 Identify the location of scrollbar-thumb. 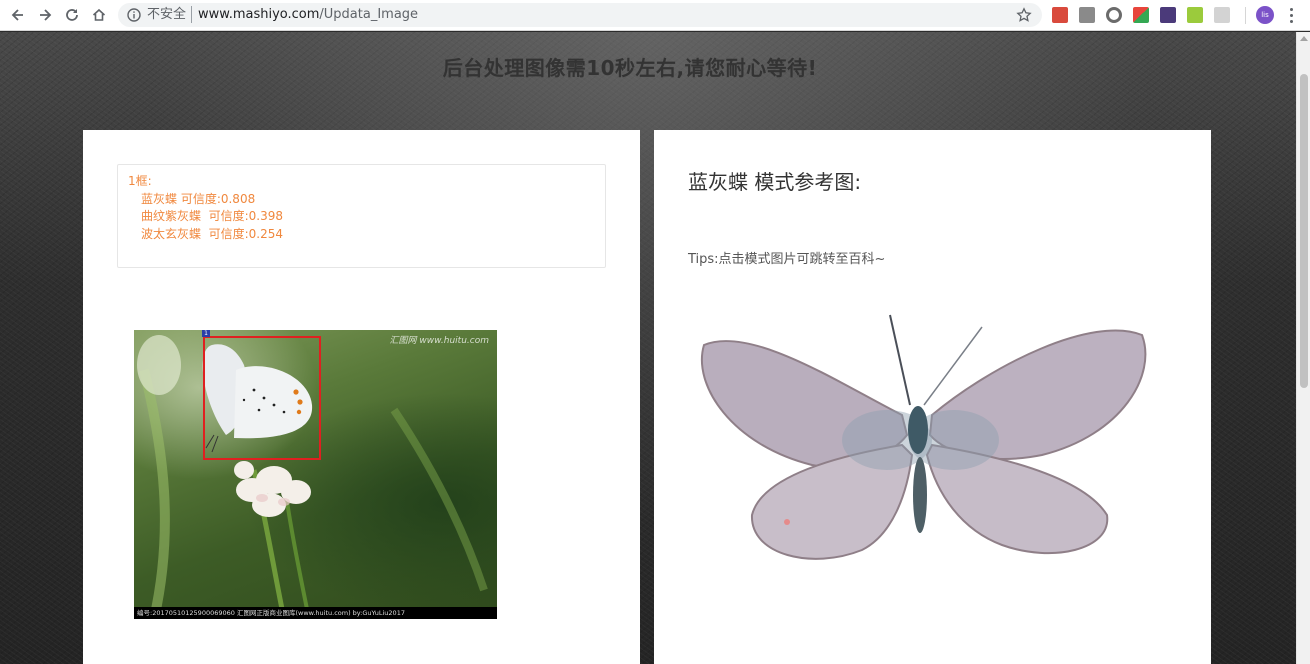
(1304, 231).